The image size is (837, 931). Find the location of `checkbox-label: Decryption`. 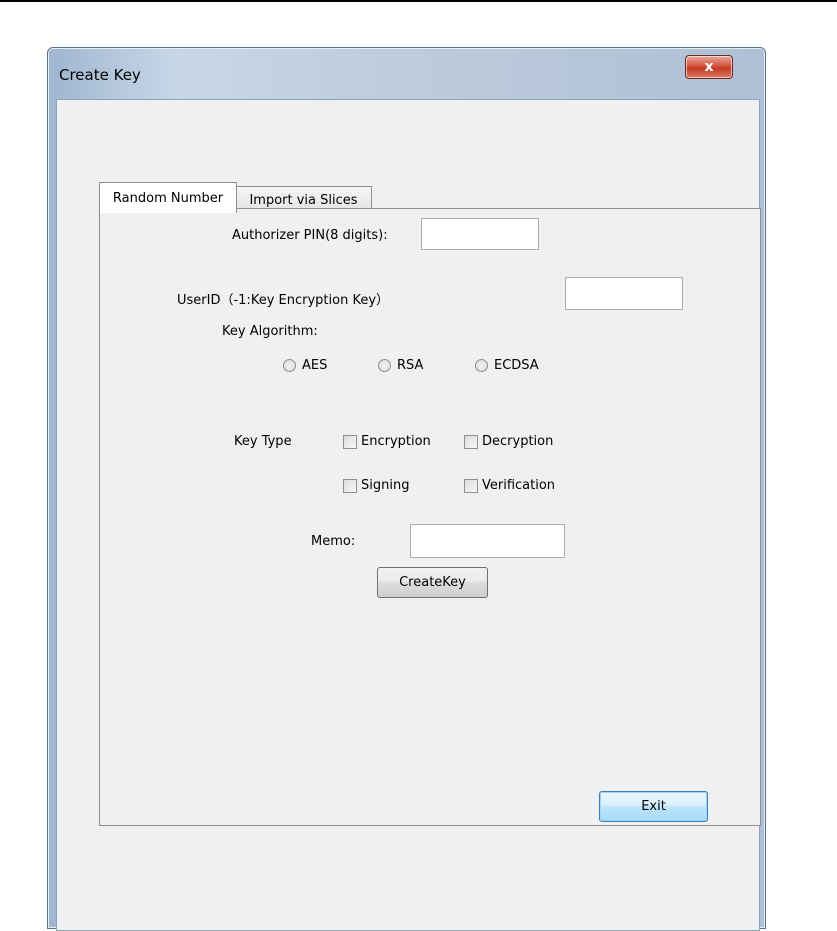

checkbox-label: Decryption is located at coordinates (518, 441).